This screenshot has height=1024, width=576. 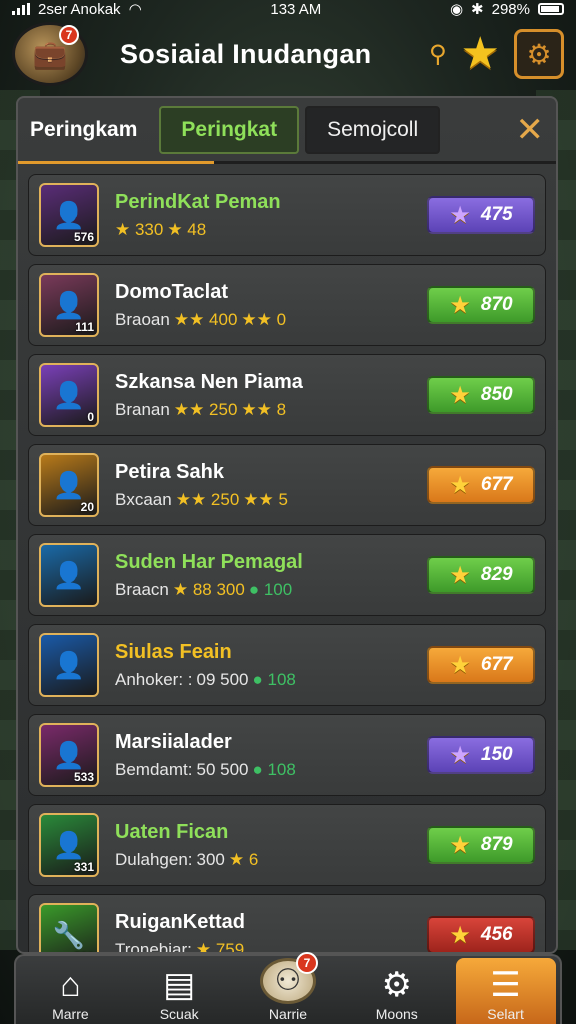 I want to click on player-name: Marsiialader, so click(x=173, y=741).